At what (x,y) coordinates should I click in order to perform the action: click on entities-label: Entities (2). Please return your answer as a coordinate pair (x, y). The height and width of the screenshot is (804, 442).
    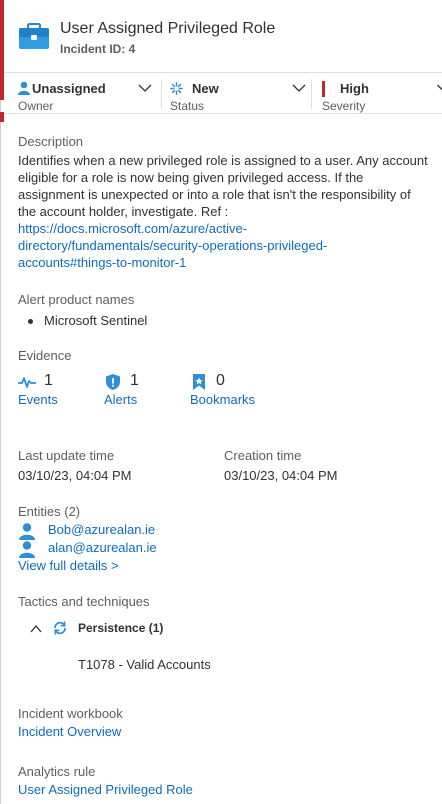
    Looking at the image, I should click on (49, 511).